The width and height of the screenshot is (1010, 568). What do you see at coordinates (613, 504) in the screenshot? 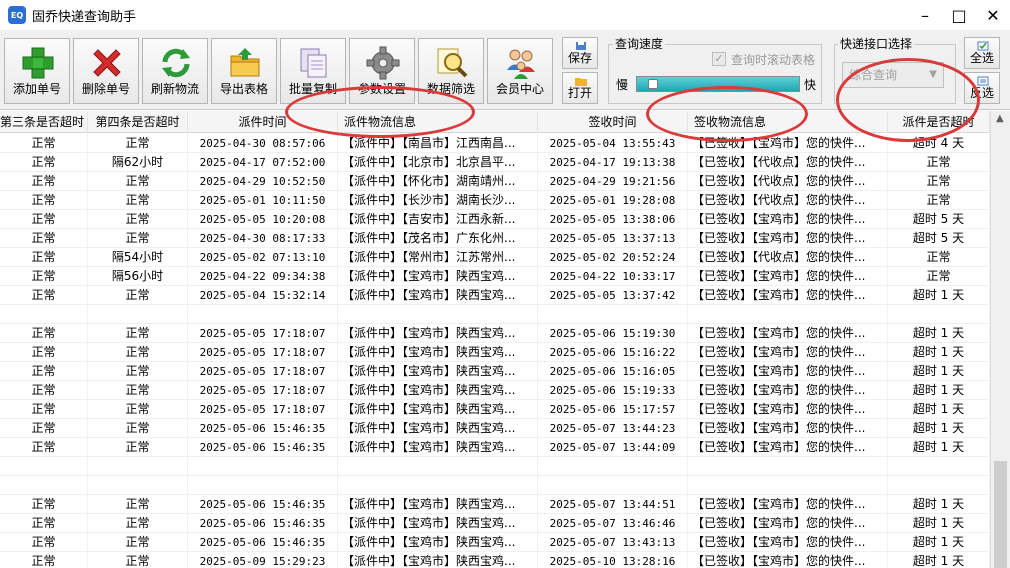
I see `cell-sign-time: 2025-05-07 13:44:51` at bounding box center [613, 504].